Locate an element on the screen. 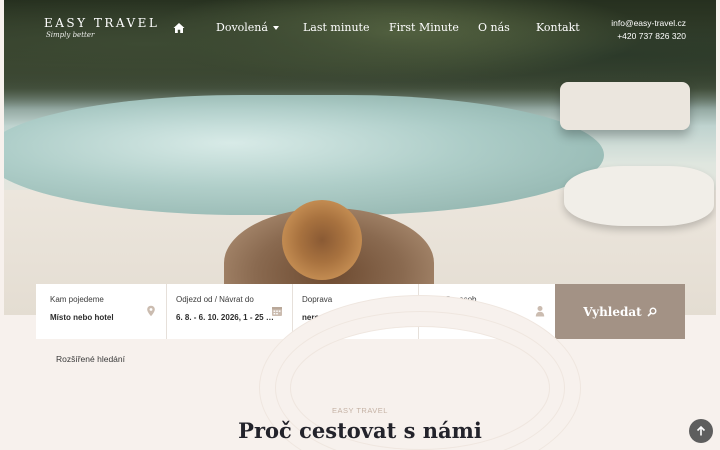 This screenshot has width=720, height=450. nav-item-kontakt: Kontakt is located at coordinates (558, 27).